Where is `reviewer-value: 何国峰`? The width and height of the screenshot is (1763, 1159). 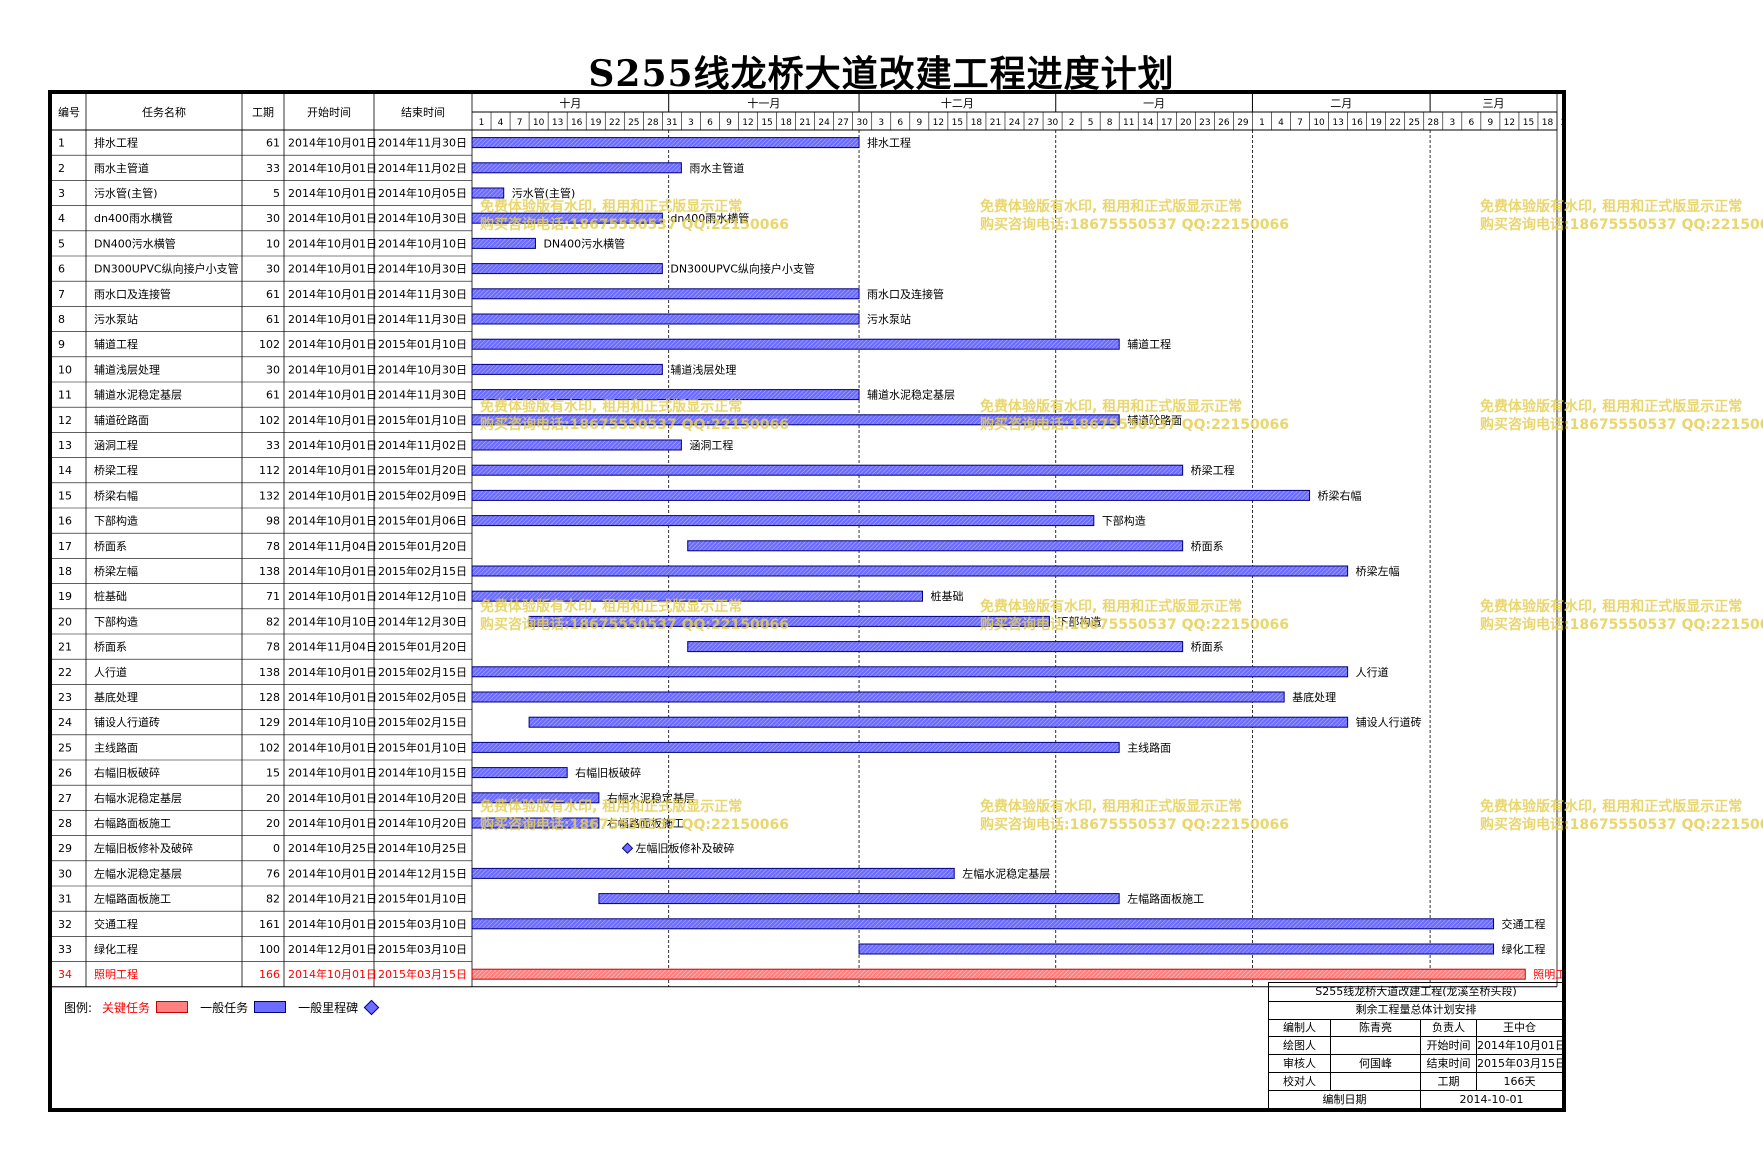 reviewer-value: 何国峰 is located at coordinates (1376, 1064).